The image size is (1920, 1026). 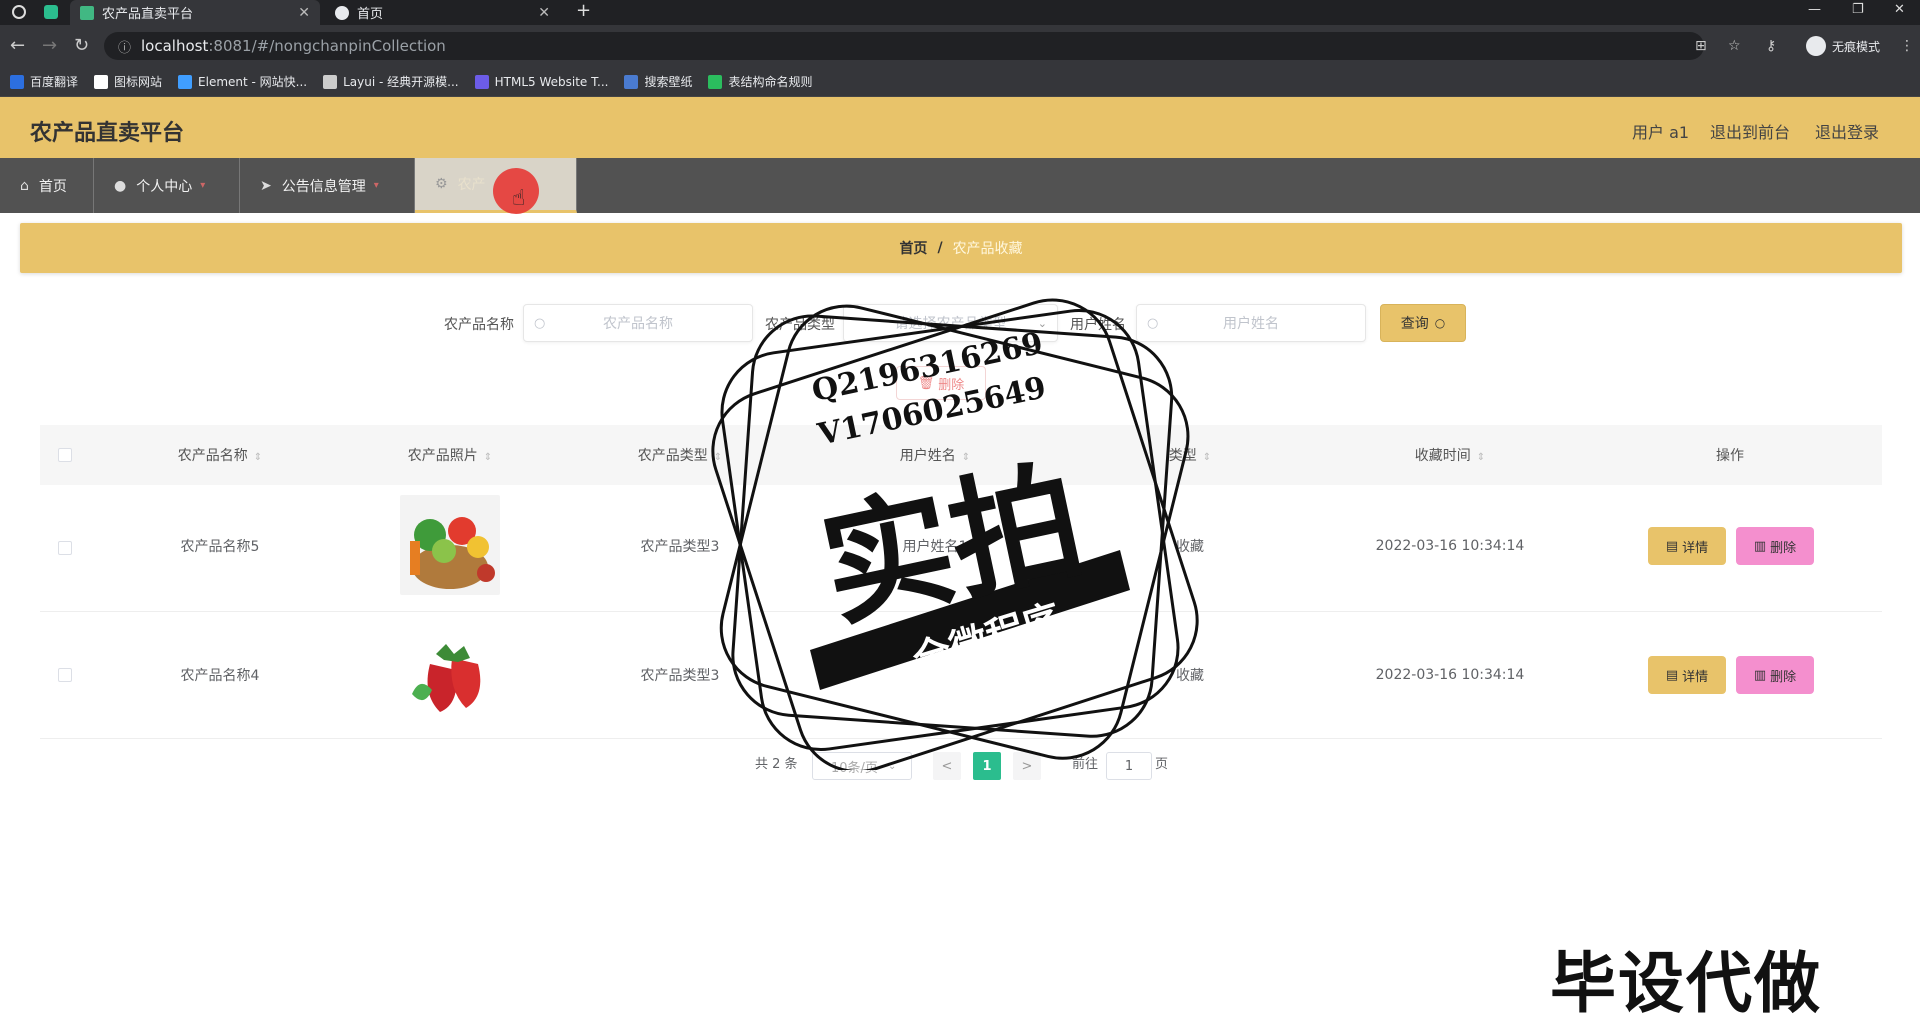 What do you see at coordinates (51, 12) in the screenshot?
I see `pinned-tab-icon` at bounding box center [51, 12].